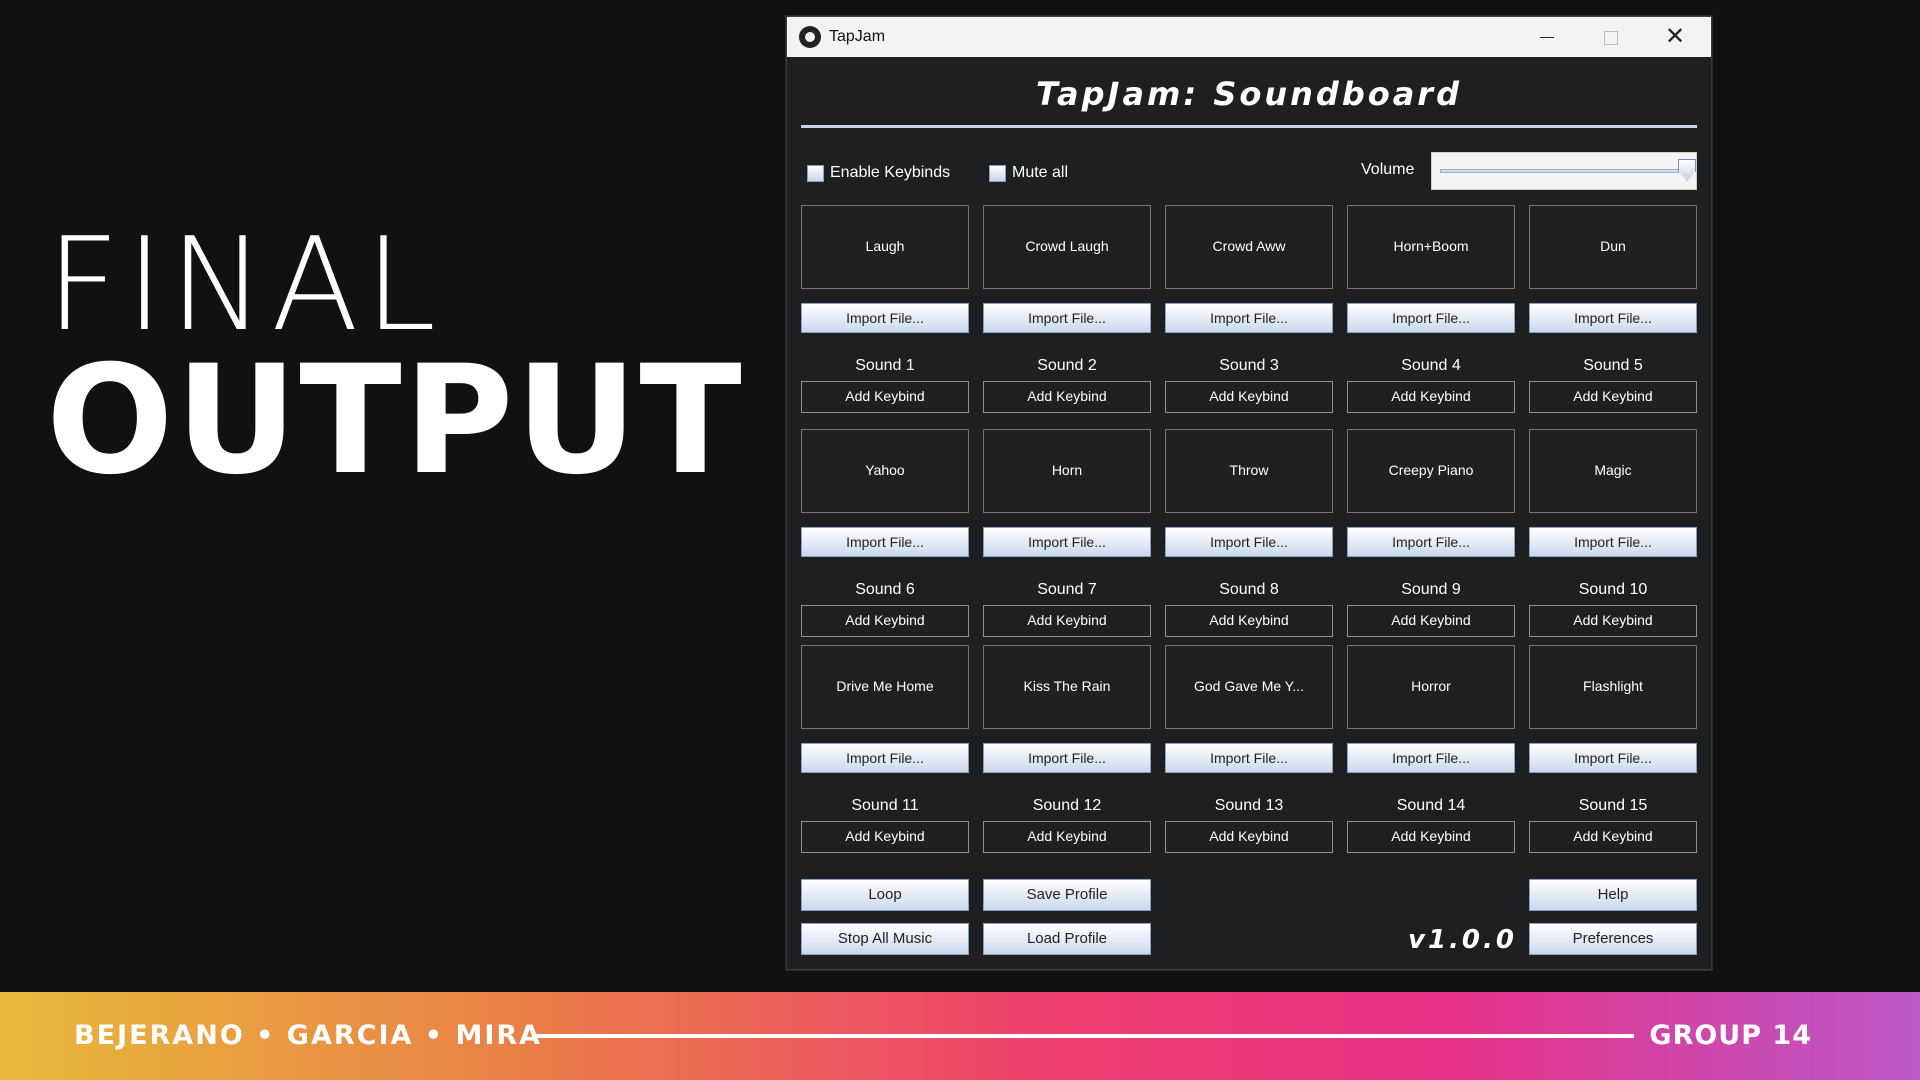 Image resolution: width=1920 pixels, height=1080 pixels. Describe the element at coordinates (1249, 247) in the screenshot. I see `sound-button-3: Crowd Aww` at that location.